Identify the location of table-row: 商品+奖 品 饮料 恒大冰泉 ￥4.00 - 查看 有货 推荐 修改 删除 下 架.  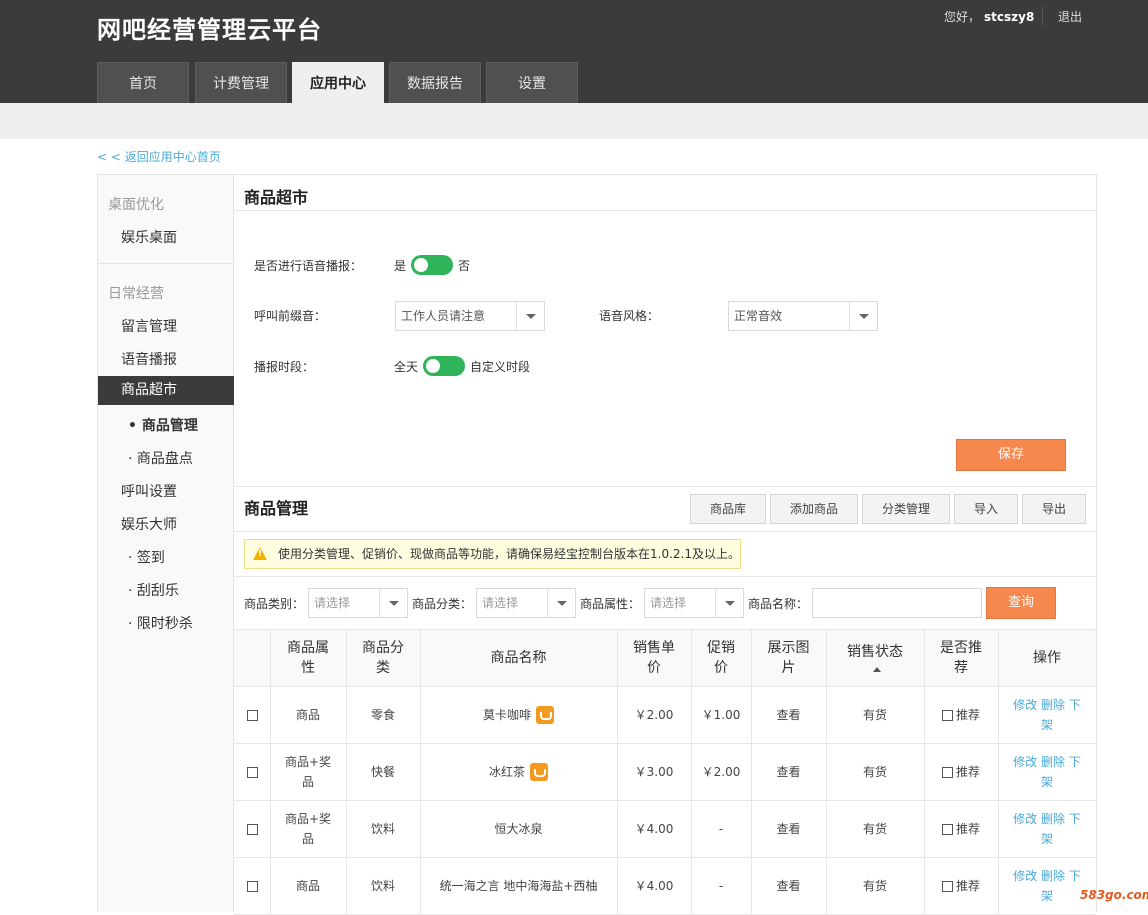
(665, 829).